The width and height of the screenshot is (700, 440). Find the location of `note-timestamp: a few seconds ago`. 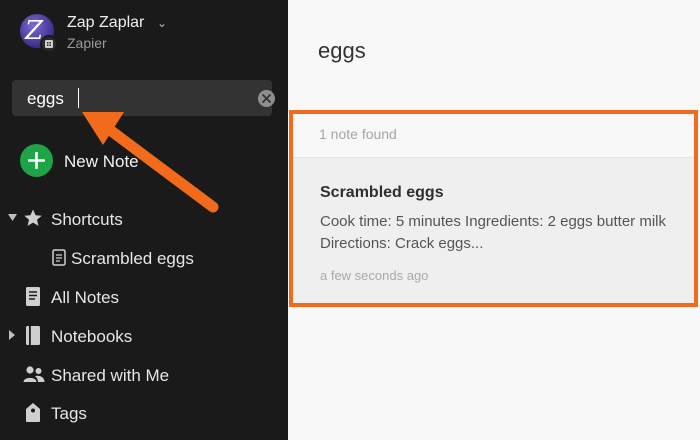

note-timestamp: a few seconds ago is located at coordinates (374, 275).